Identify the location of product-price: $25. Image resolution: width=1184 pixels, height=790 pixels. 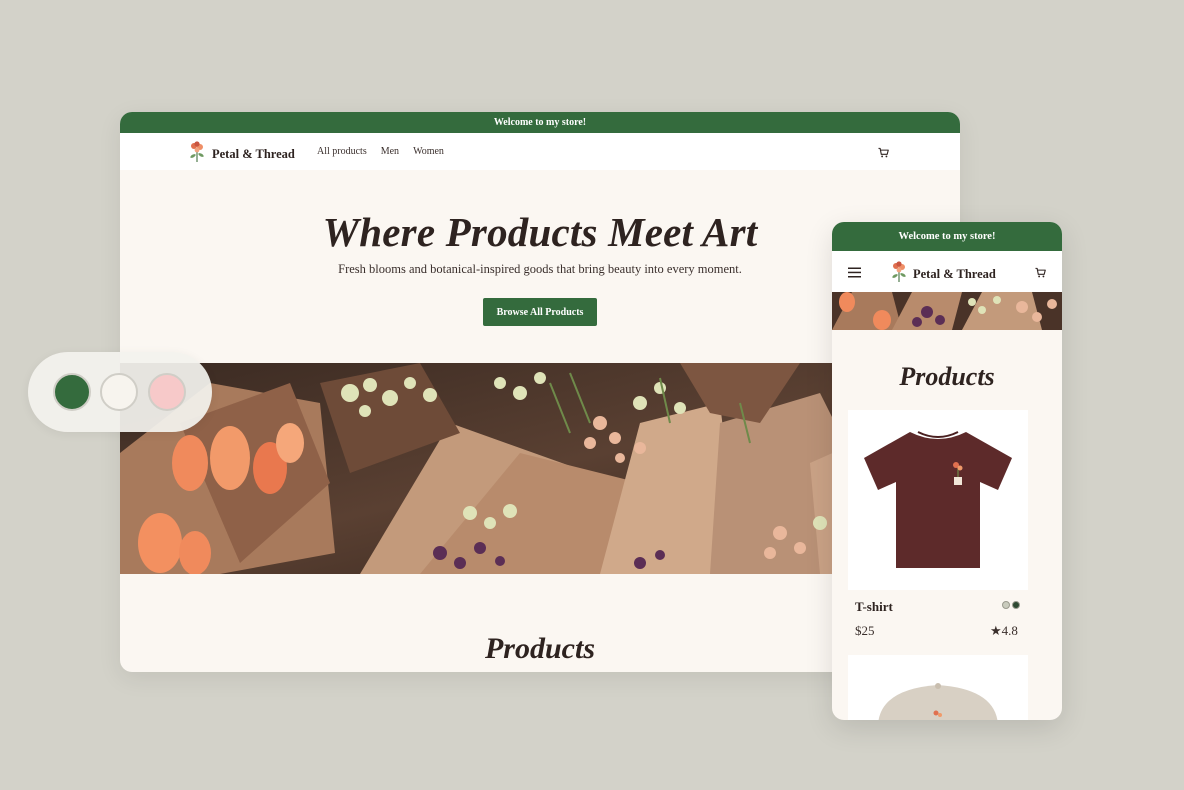
(865, 630).